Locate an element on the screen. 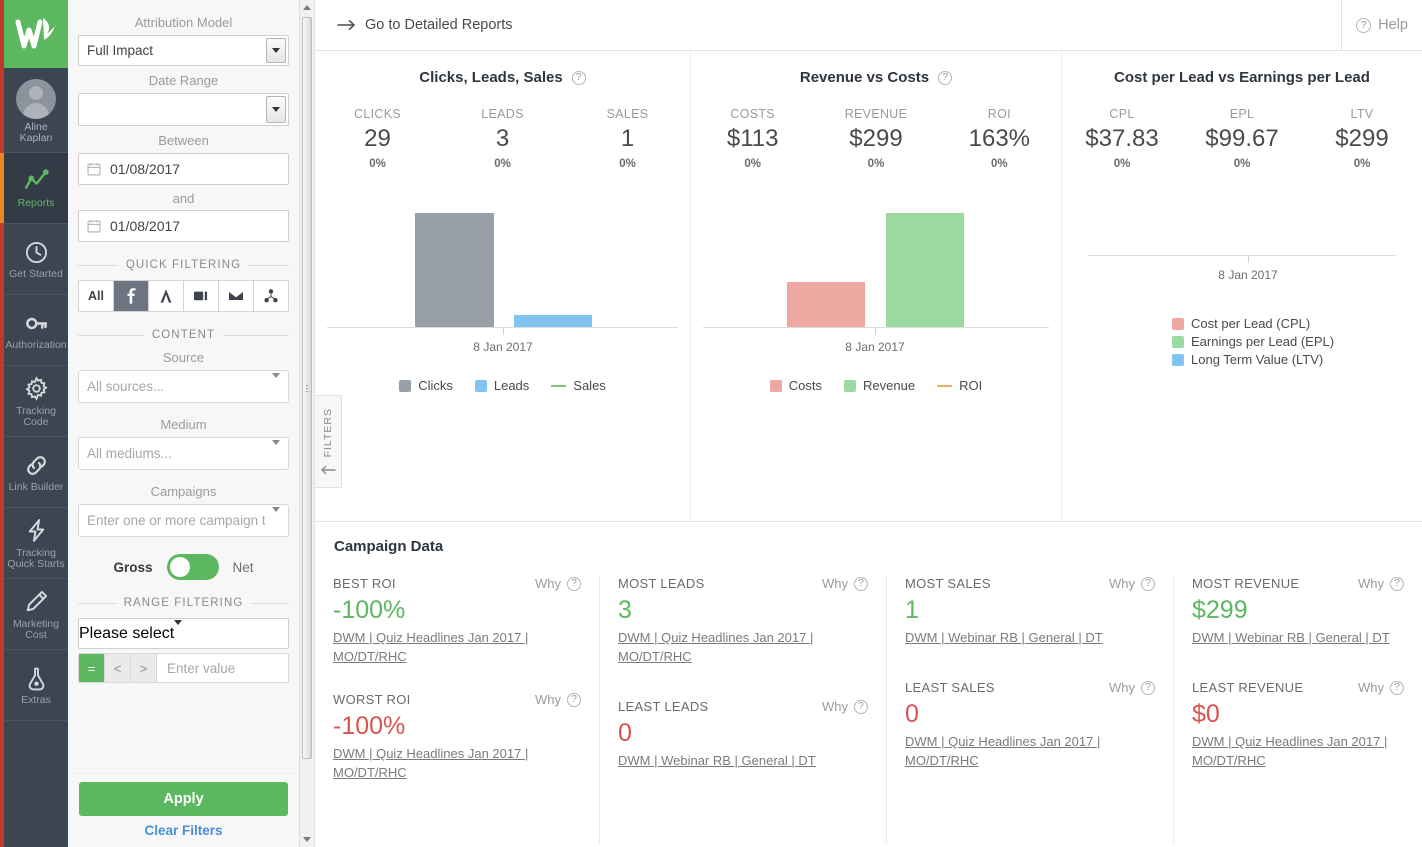 This screenshot has height=847, width=1422. quick-filter-adwords is located at coordinates (166, 296).